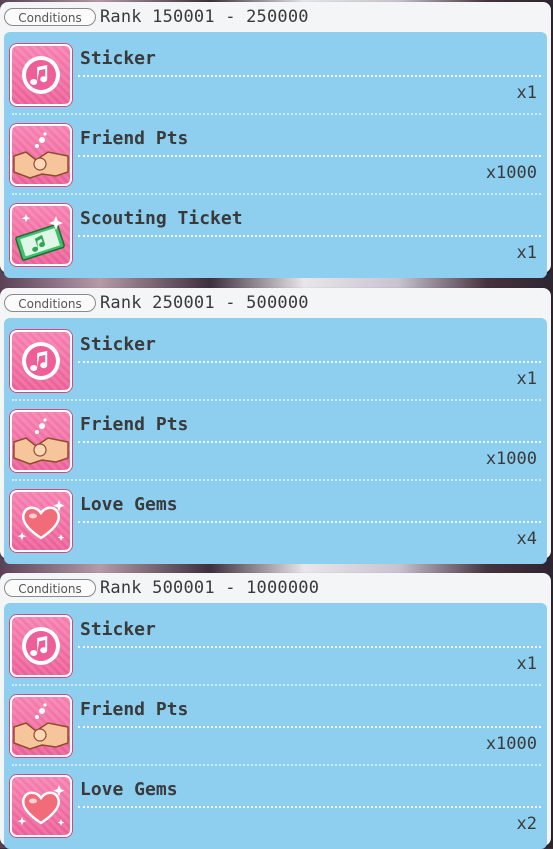  I want to click on rank-range-title: Rank 150001 - 250000, so click(204, 17).